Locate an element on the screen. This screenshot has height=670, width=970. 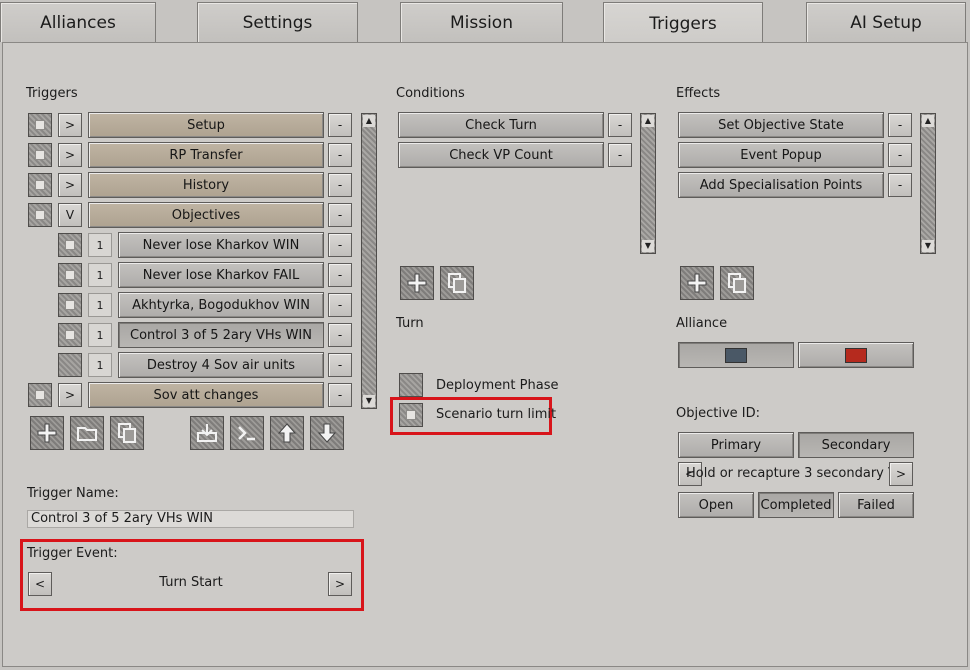
console-icon is located at coordinates (247, 433).